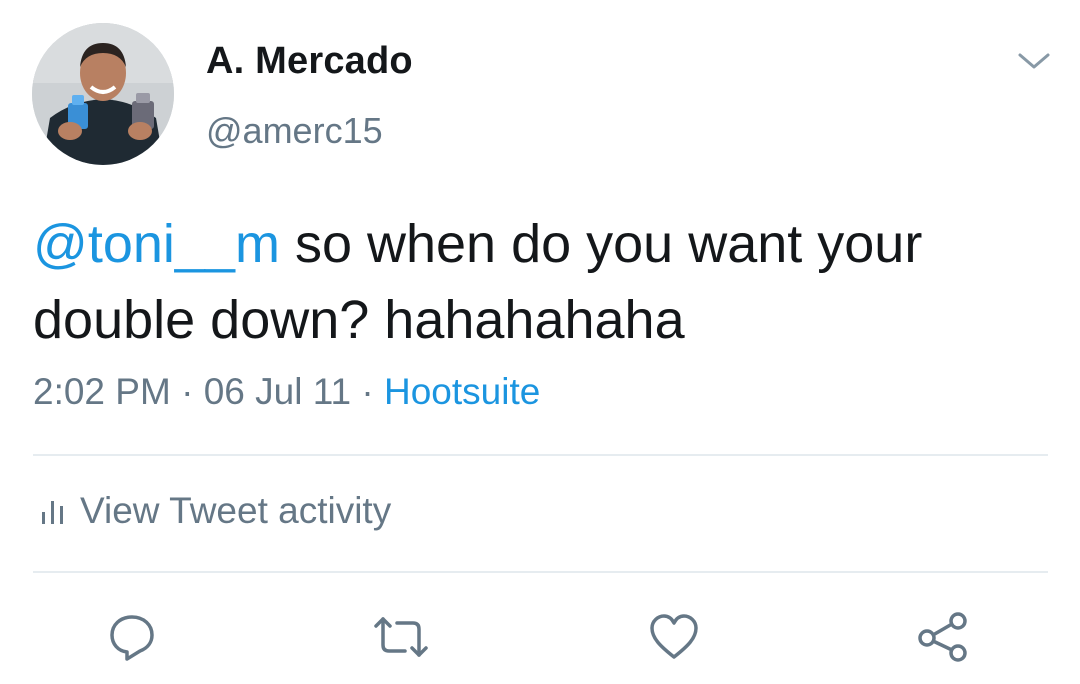 This screenshot has height=684, width=1080. I want to click on avatar-photo, so click(103, 94).